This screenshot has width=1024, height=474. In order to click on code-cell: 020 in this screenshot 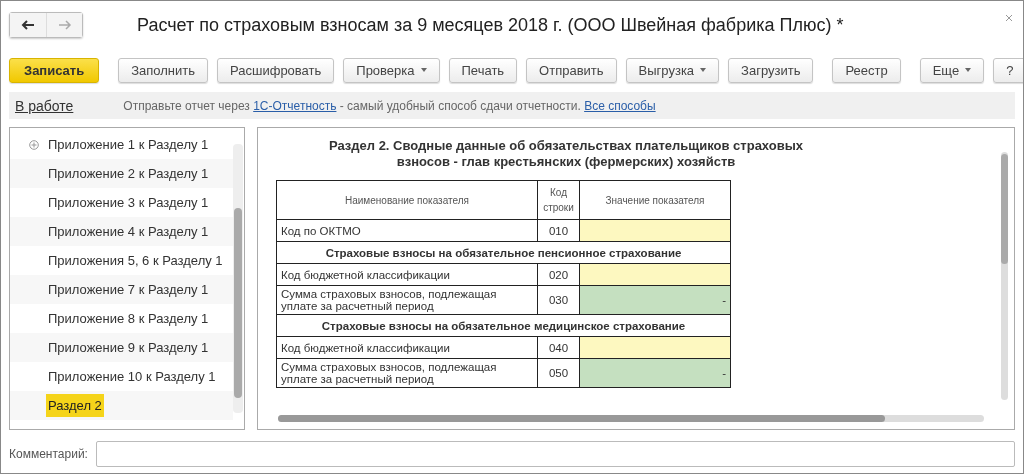, I will do `click(558, 274)`.